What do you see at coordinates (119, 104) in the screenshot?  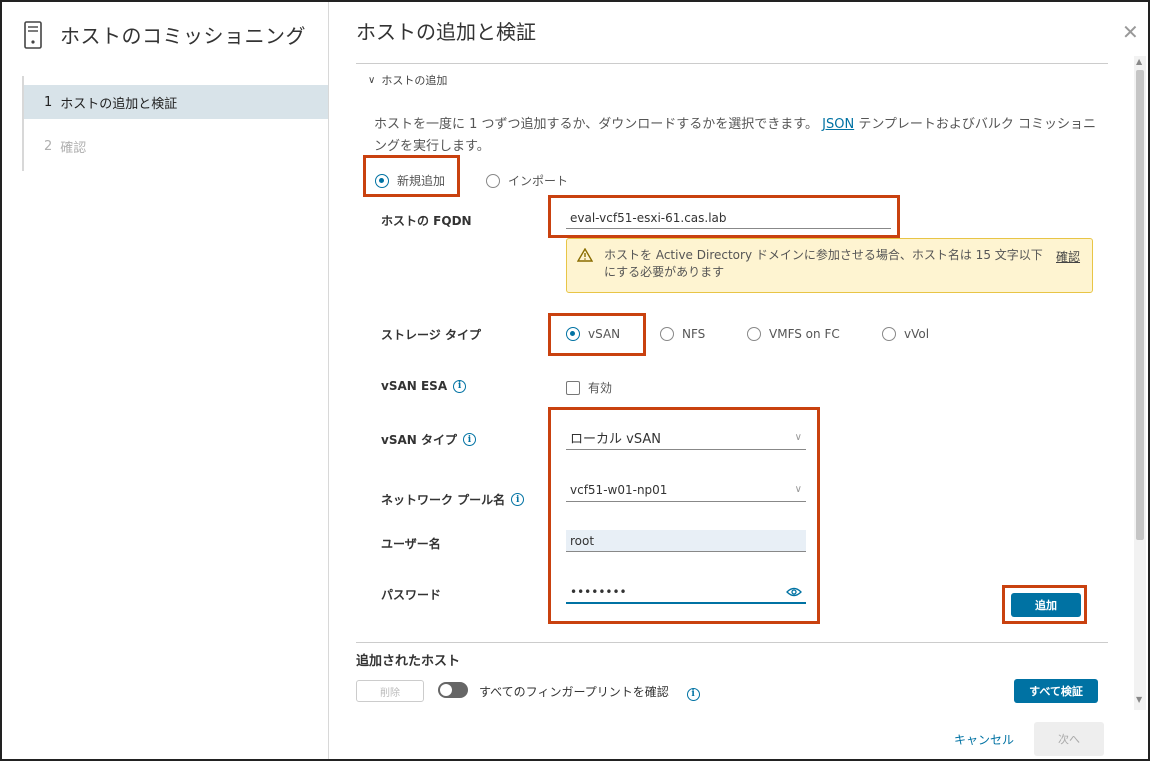 I see `step-label: ホストの追加と検証` at bounding box center [119, 104].